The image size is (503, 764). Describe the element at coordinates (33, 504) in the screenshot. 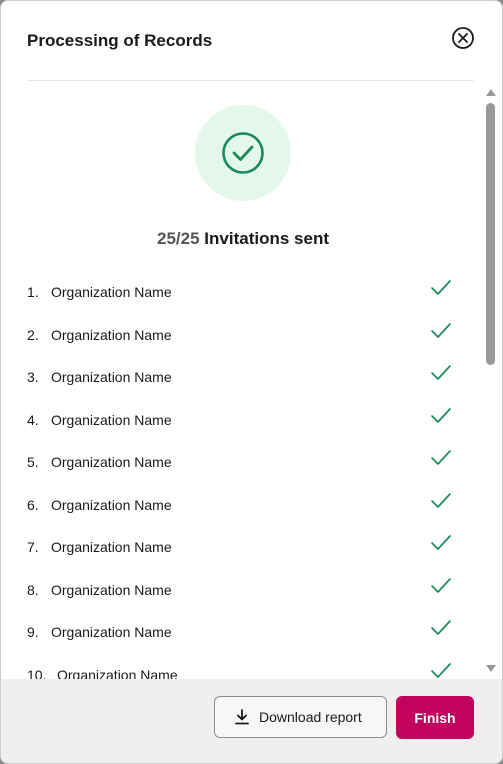

I see `list-item-number: 6.` at that location.